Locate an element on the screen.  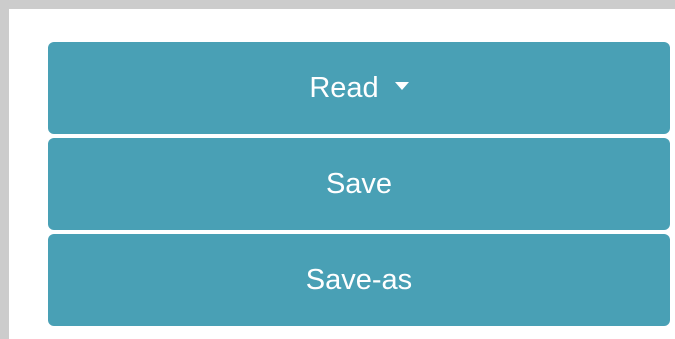
save-as-button-label: Save-as is located at coordinates (359, 279).